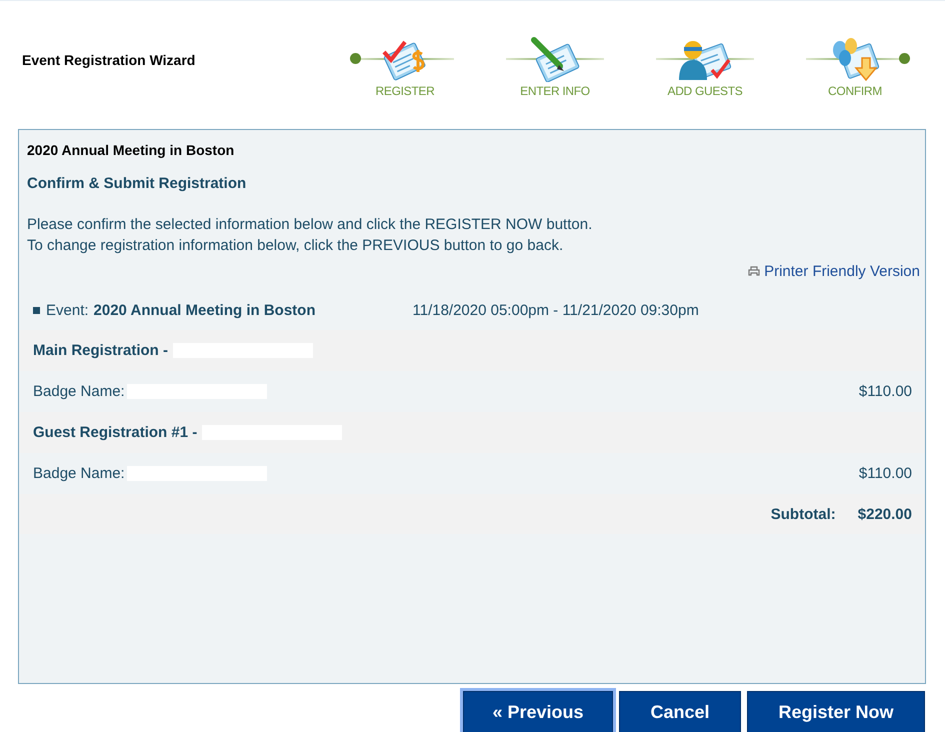  Describe the element at coordinates (115, 432) in the screenshot. I see `registration-heading: Guest Registration #1 -` at that location.